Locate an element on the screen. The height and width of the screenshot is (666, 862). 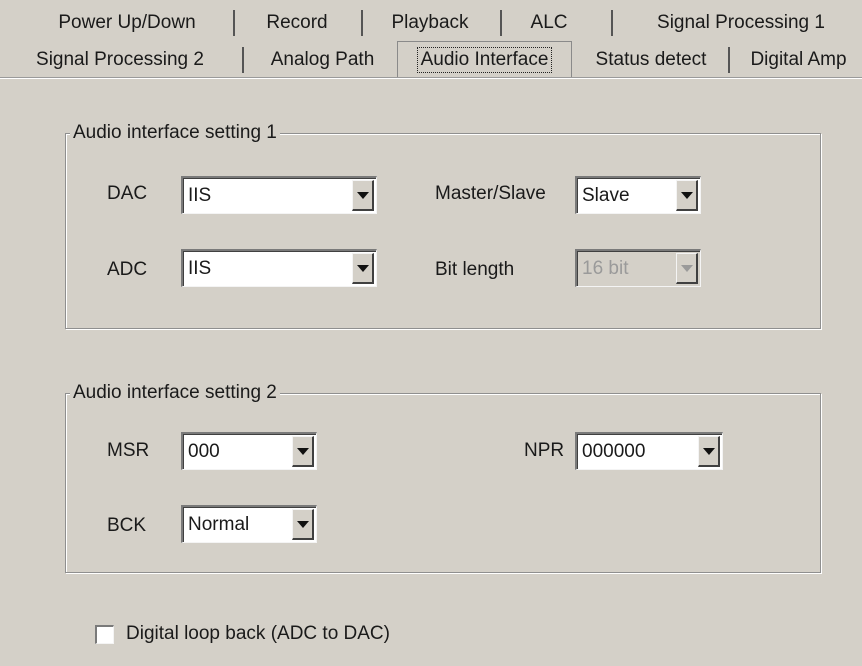
npr-value: 000000 is located at coordinates (614, 451).